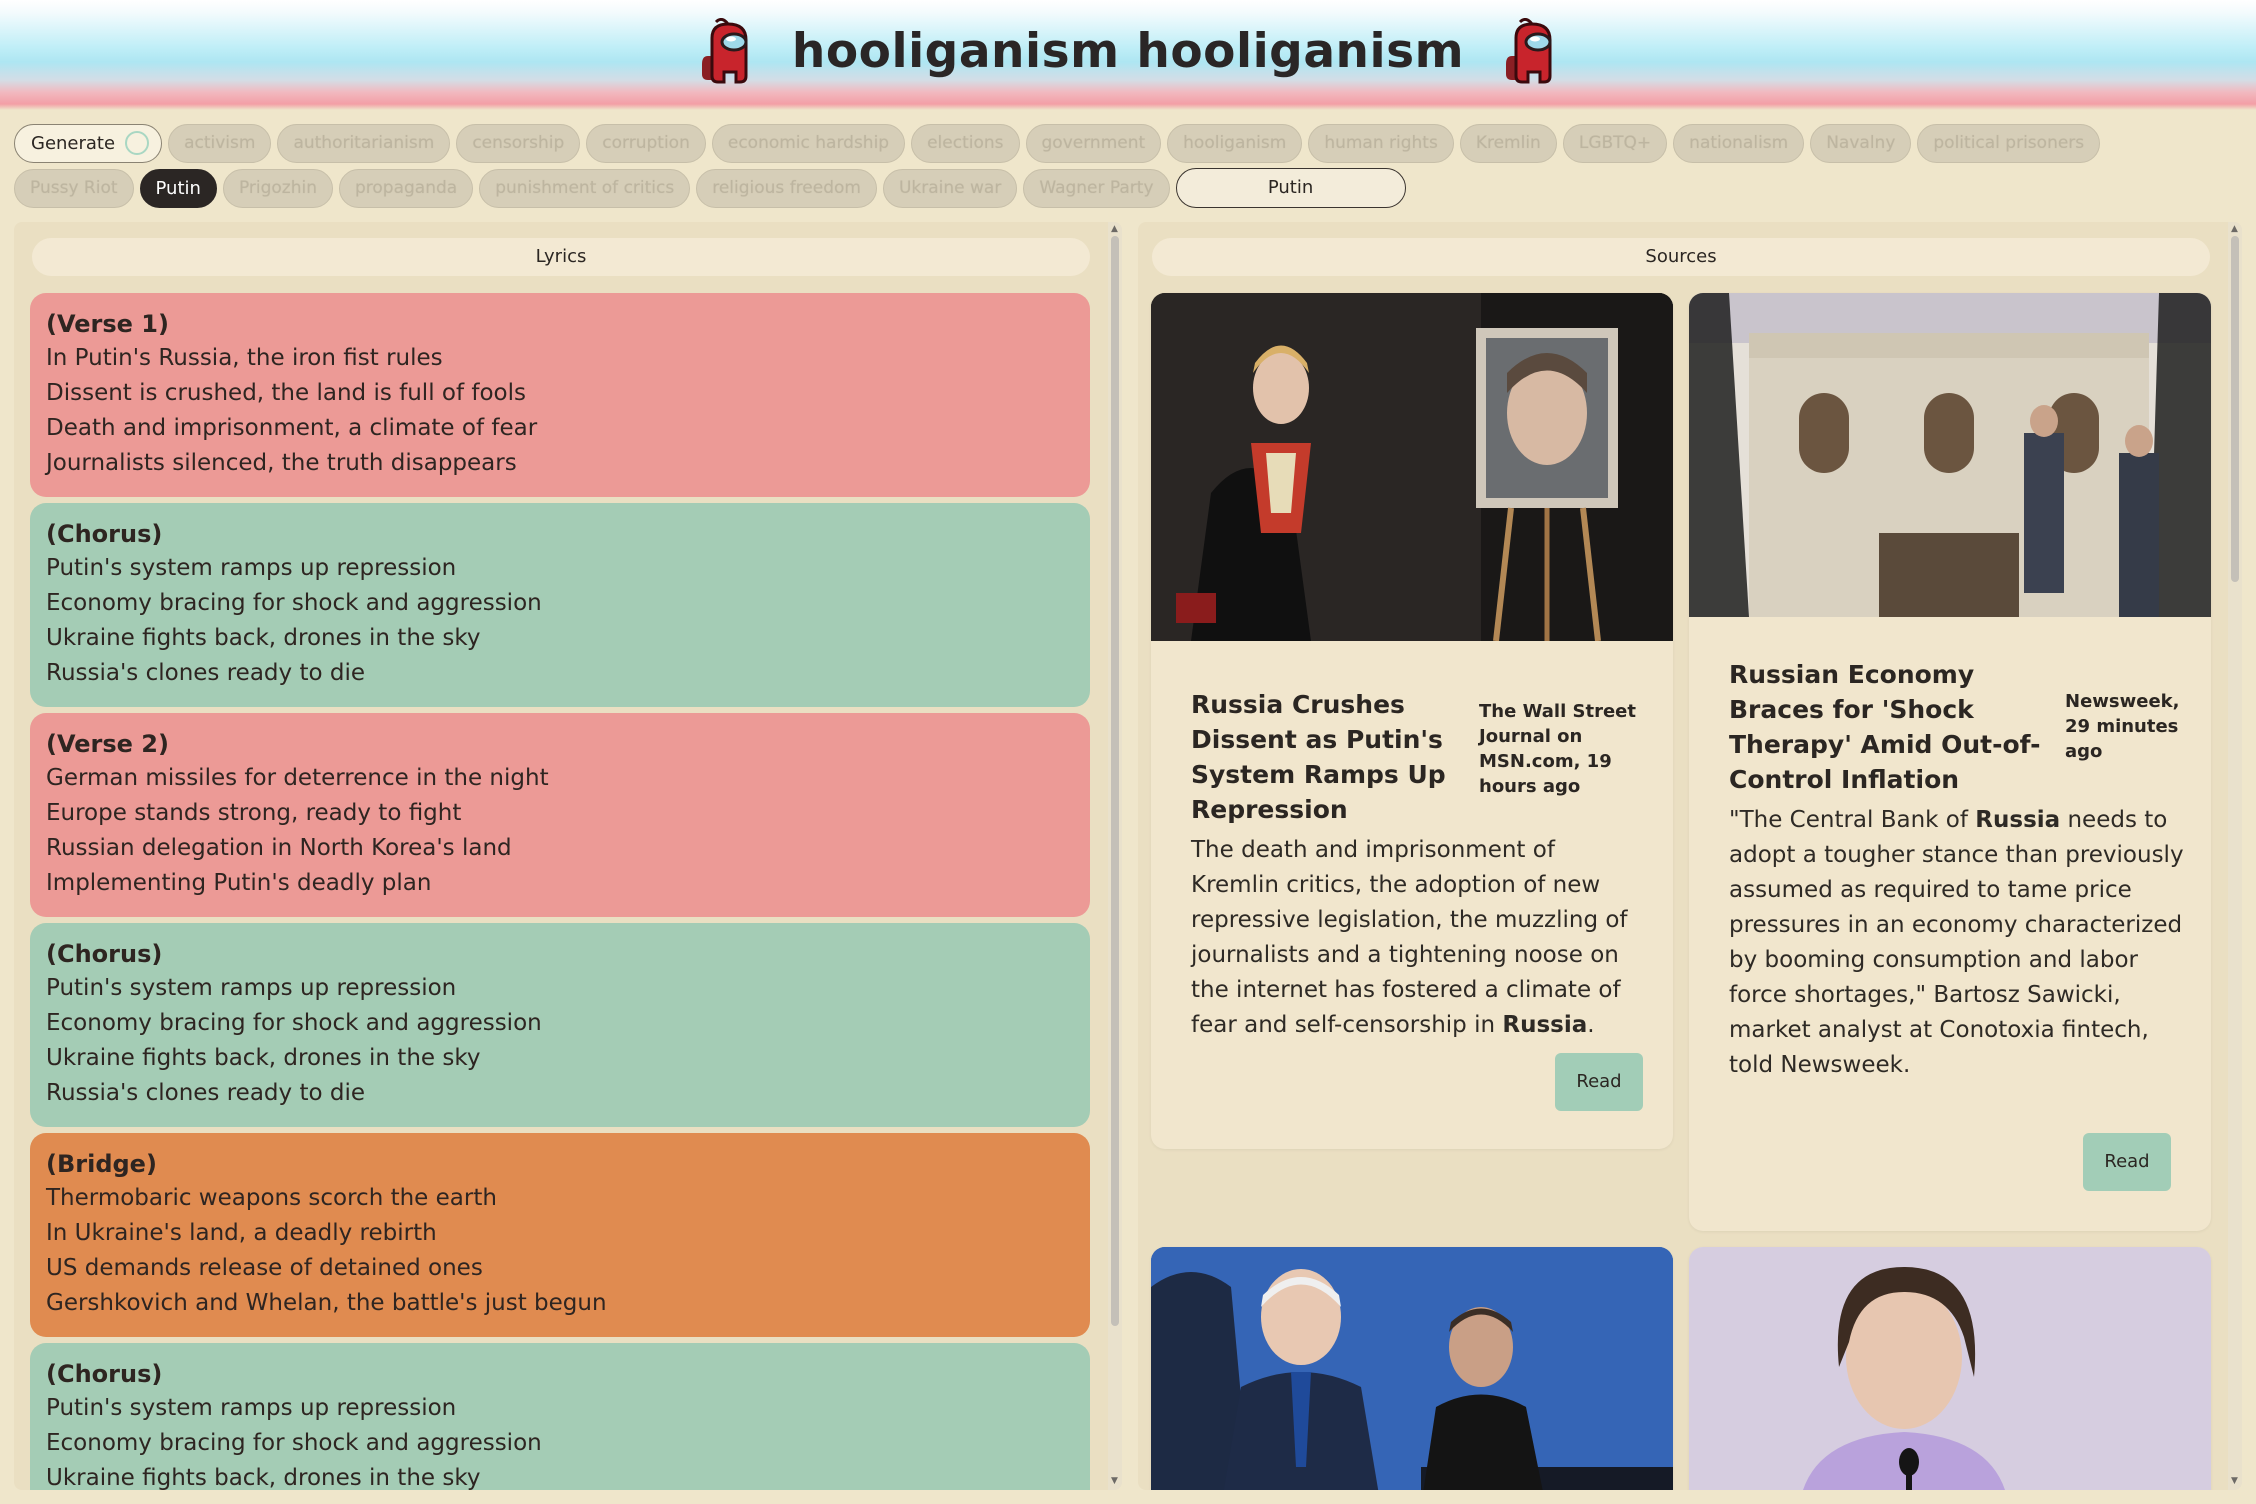 The image size is (2256, 1504). Describe the element at coordinates (244, 358) in the screenshot. I see `lyric-line: In Putin's Russia, the iron fist rules` at that location.